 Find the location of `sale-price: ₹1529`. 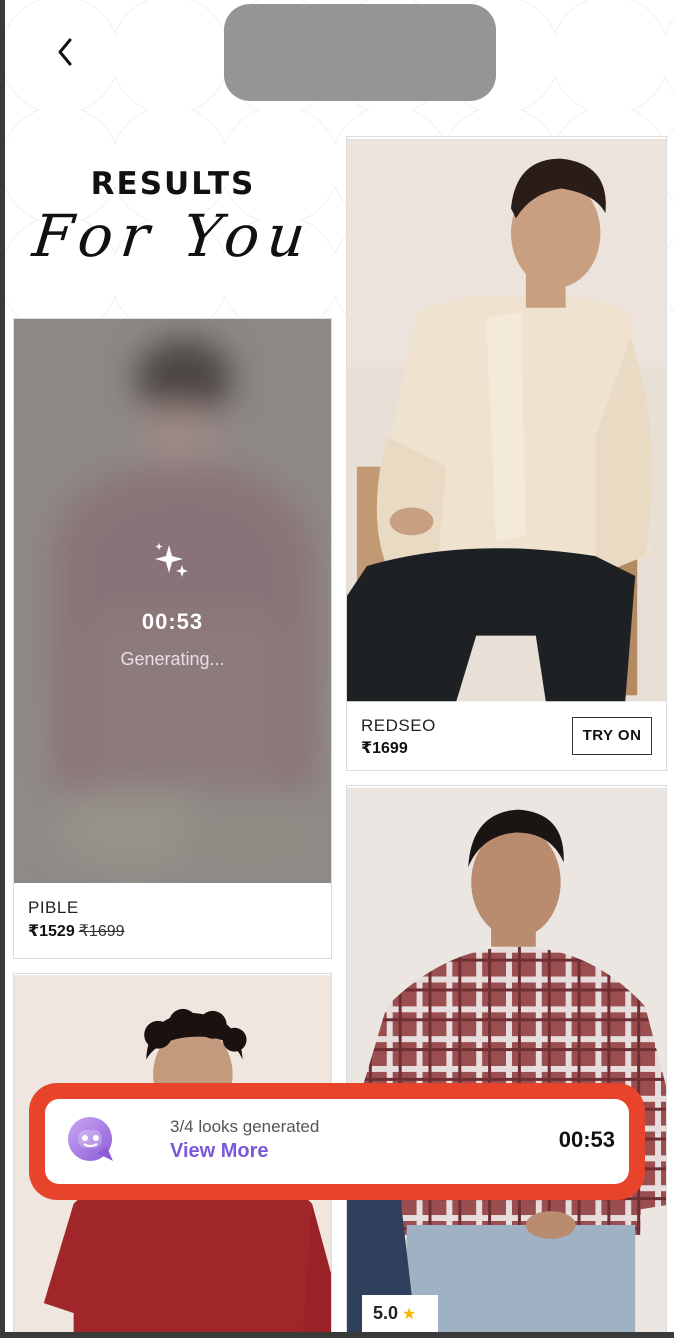

sale-price: ₹1529 is located at coordinates (51, 931).